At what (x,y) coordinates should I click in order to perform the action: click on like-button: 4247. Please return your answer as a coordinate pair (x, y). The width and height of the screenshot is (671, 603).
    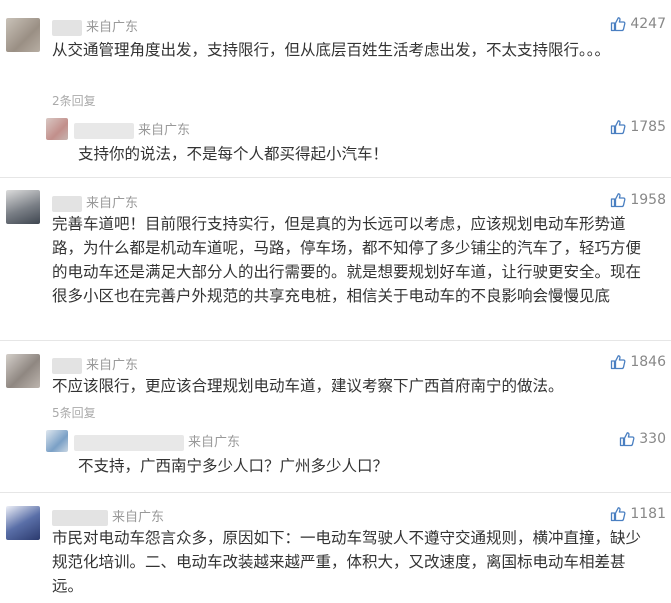
    Looking at the image, I should click on (638, 24).